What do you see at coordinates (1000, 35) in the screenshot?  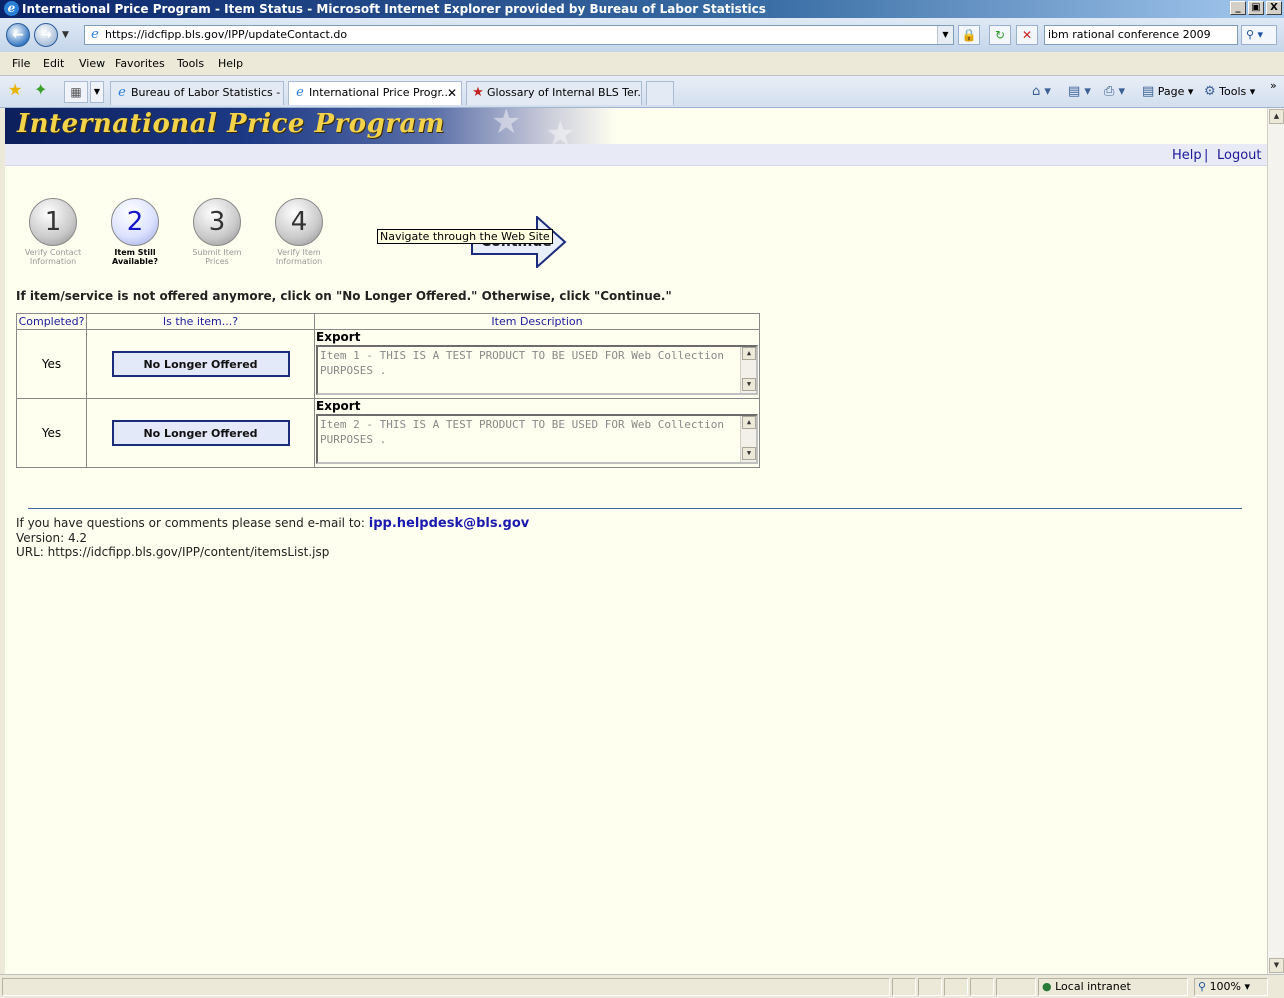 I see `refresh-icon: ↻` at bounding box center [1000, 35].